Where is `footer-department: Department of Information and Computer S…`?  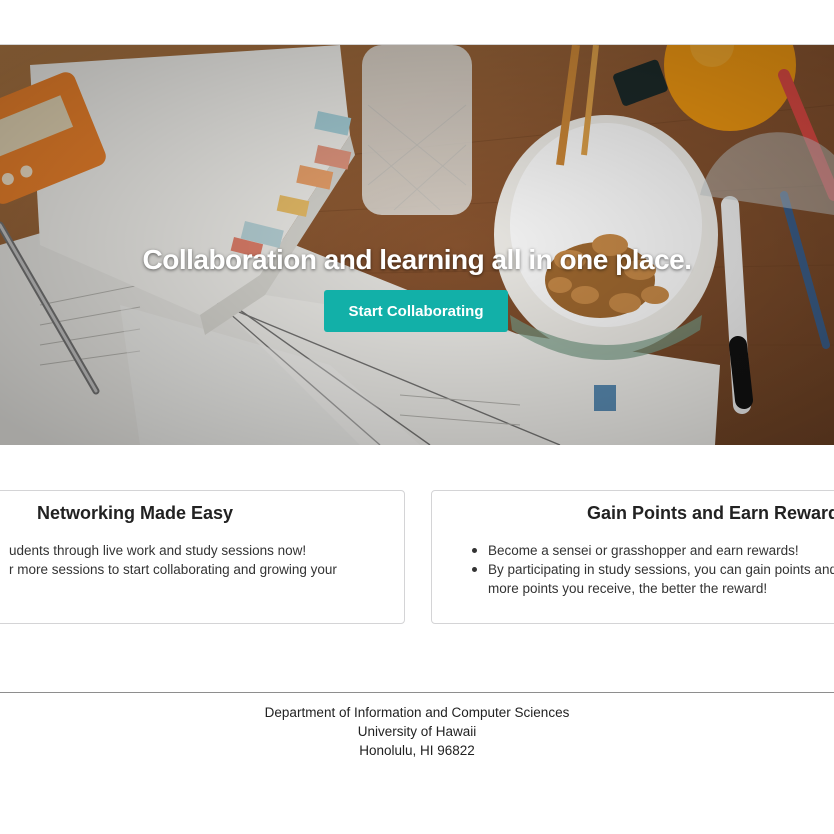
footer-department: Department of Information and Computer S… is located at coordinates (417, 712).